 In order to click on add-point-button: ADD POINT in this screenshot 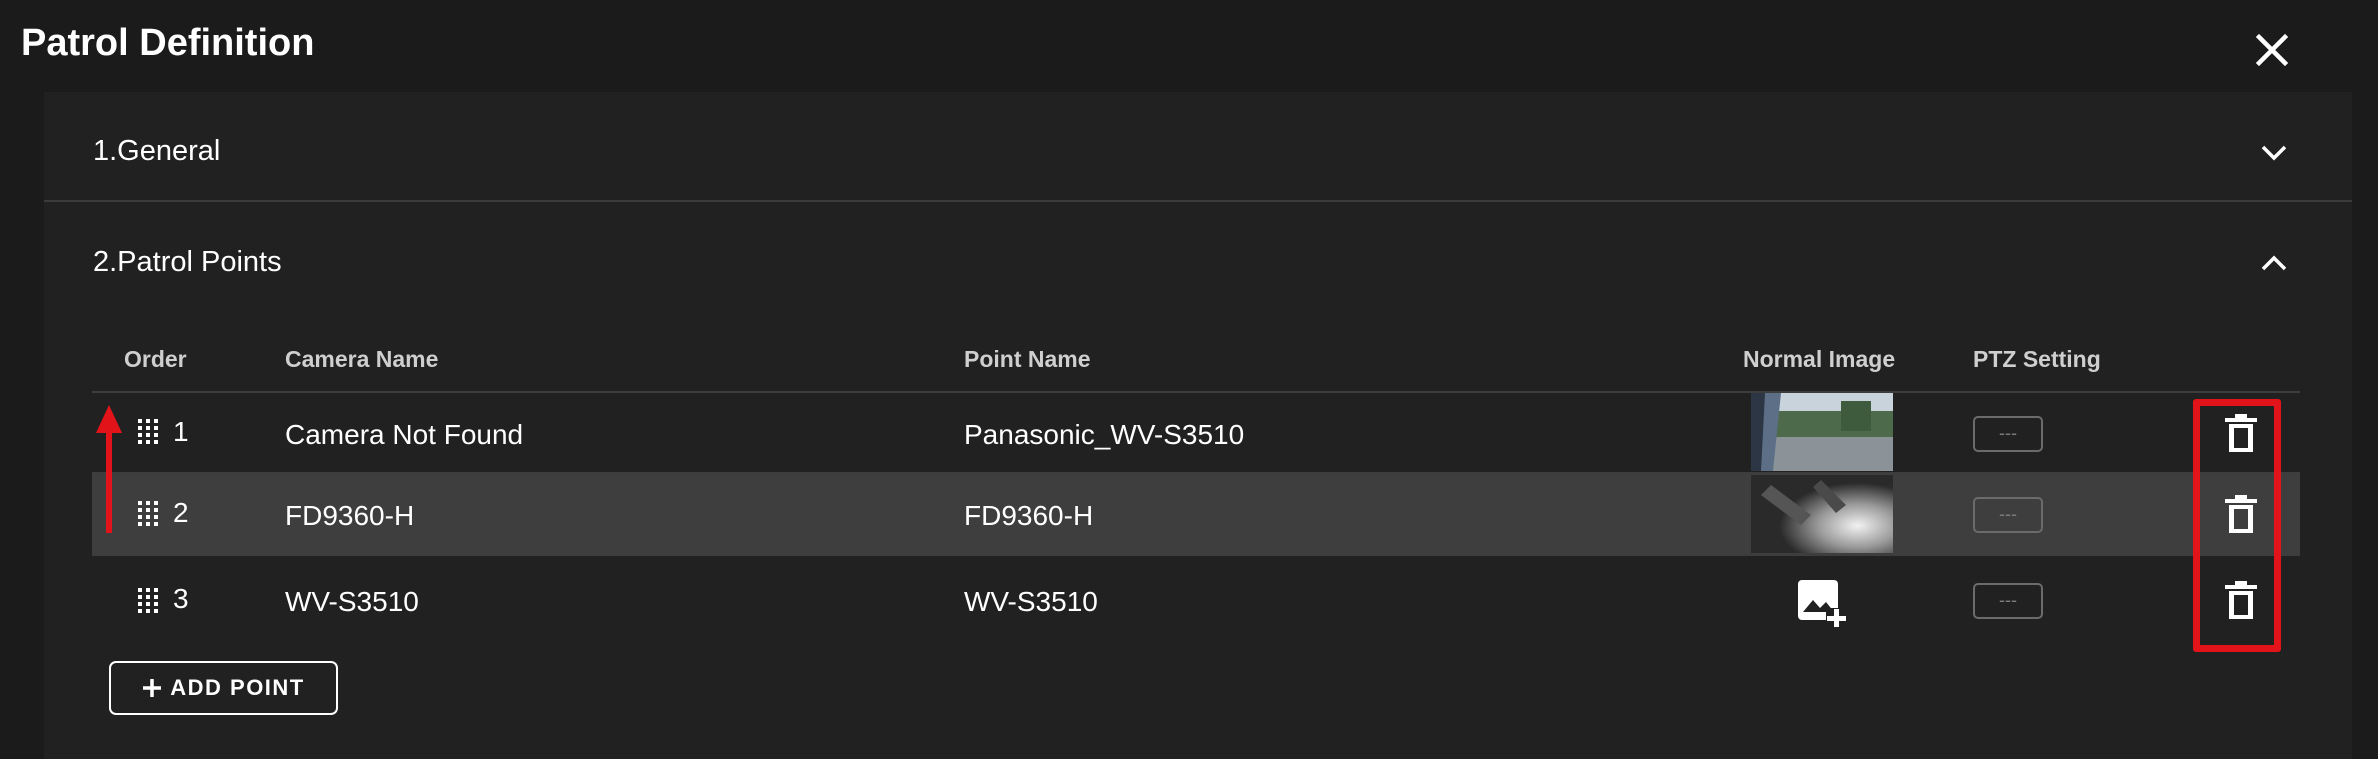, I will do `click(223, 688)`.